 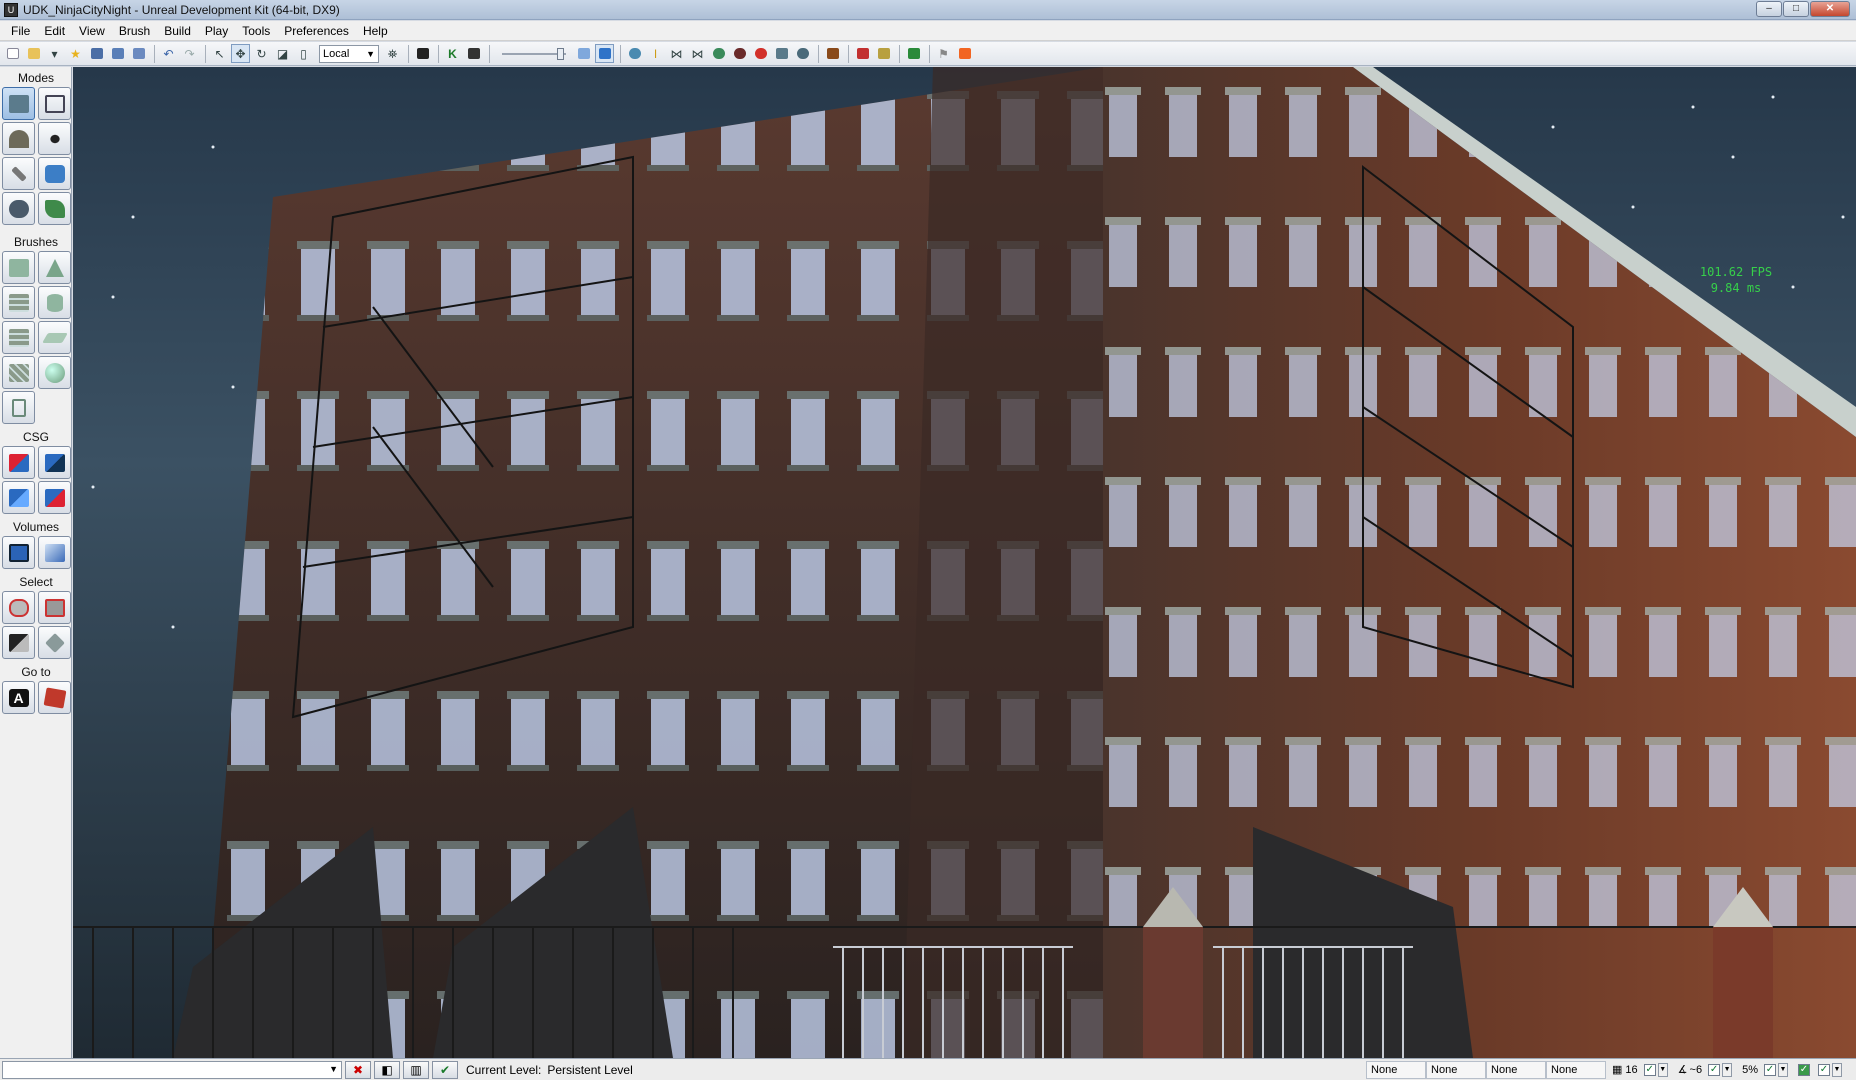 What do you see at coordinates (168, 53) in the screenshot?
I see `undo-icon: ↶` at bounding box center [168, 53].